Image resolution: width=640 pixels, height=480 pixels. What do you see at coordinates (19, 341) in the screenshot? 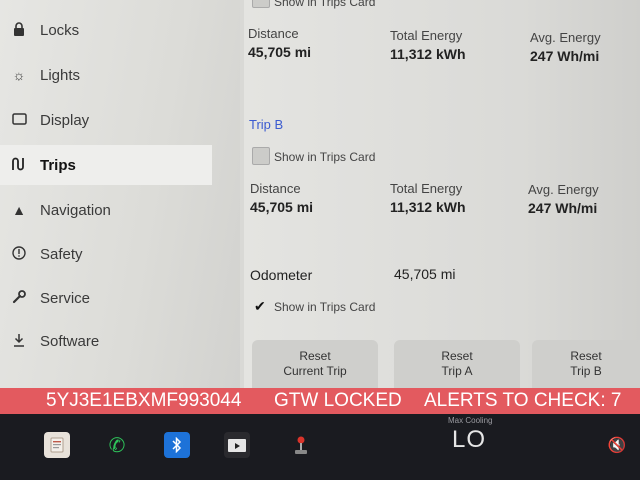
I see `download-icon` at bounding box center [19, 341].